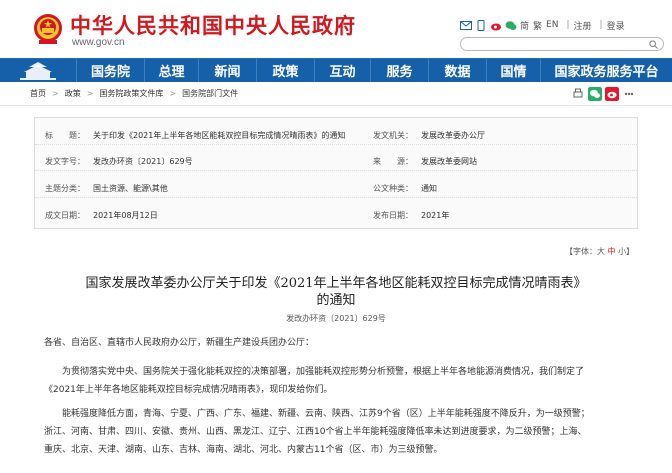 This screenshot has width=672, height=473. I want to click on type-value: 通知, so click(429, 188).